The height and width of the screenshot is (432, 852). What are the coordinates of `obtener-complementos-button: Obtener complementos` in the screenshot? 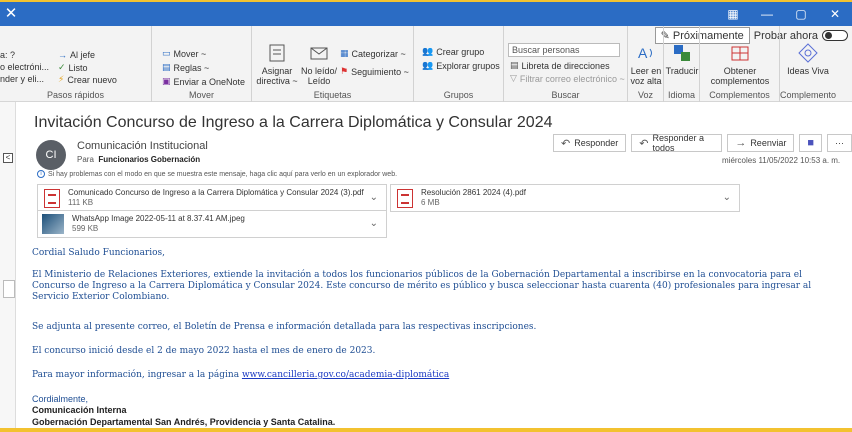 It's located at (740, 64).